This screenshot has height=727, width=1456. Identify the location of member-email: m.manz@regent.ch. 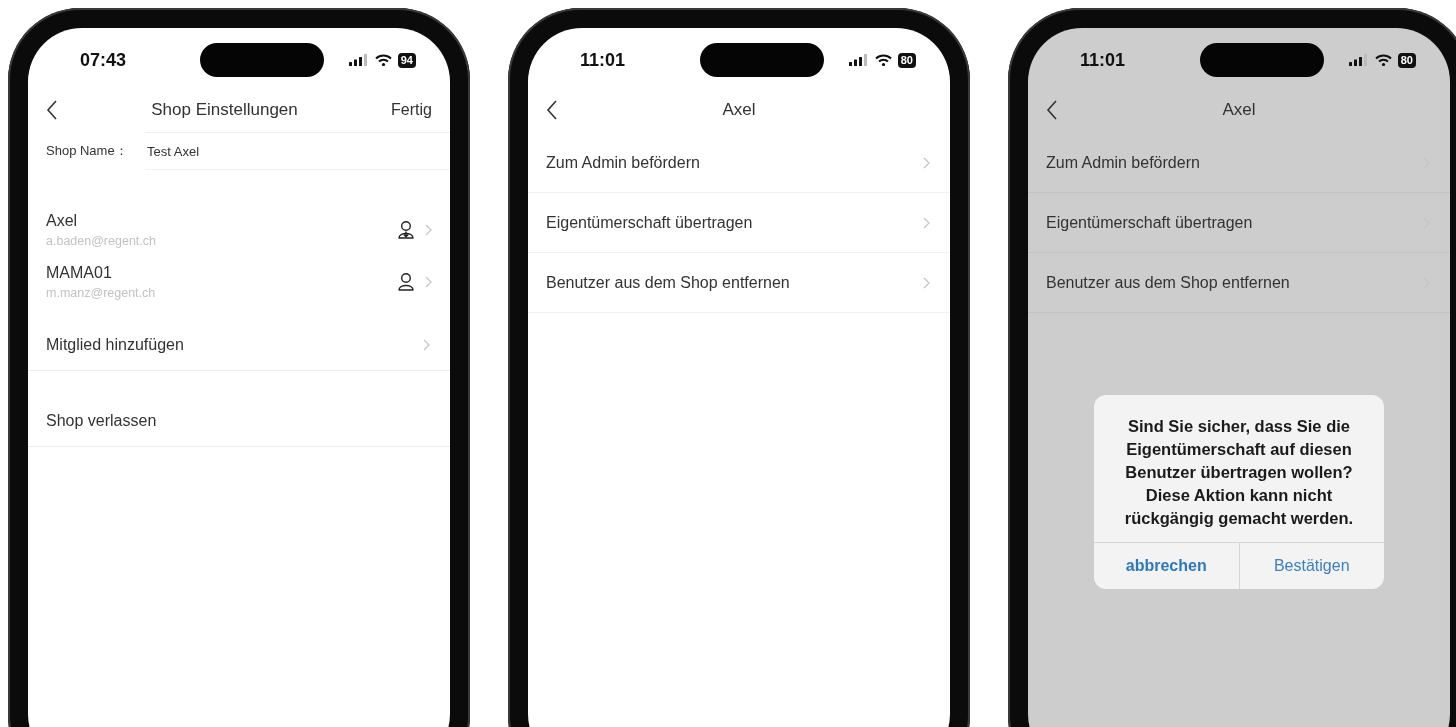
(101, 293).